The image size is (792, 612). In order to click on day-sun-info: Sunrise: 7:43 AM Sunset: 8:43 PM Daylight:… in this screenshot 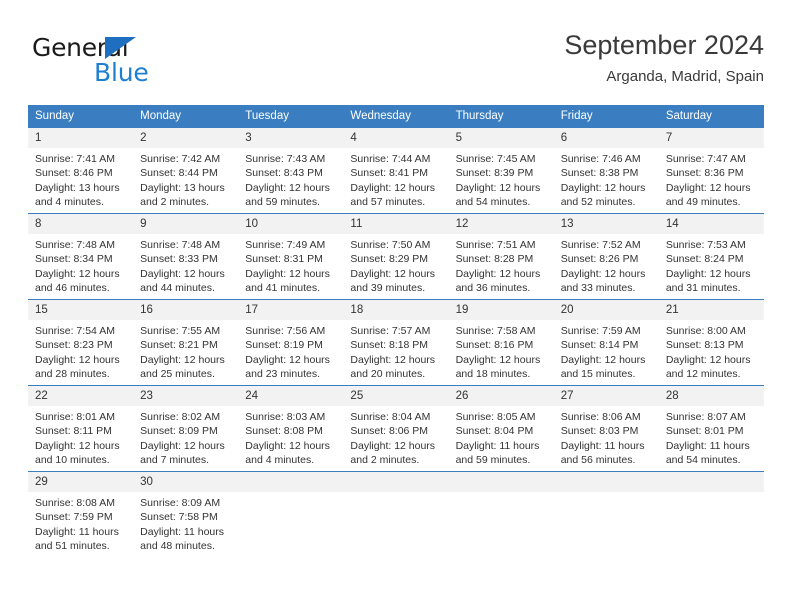, I will do `click(290, 178)`.